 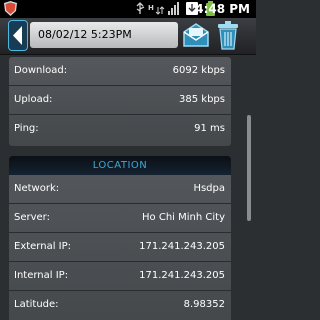 I want to click on mail-icon, so click(x=196, y=35).